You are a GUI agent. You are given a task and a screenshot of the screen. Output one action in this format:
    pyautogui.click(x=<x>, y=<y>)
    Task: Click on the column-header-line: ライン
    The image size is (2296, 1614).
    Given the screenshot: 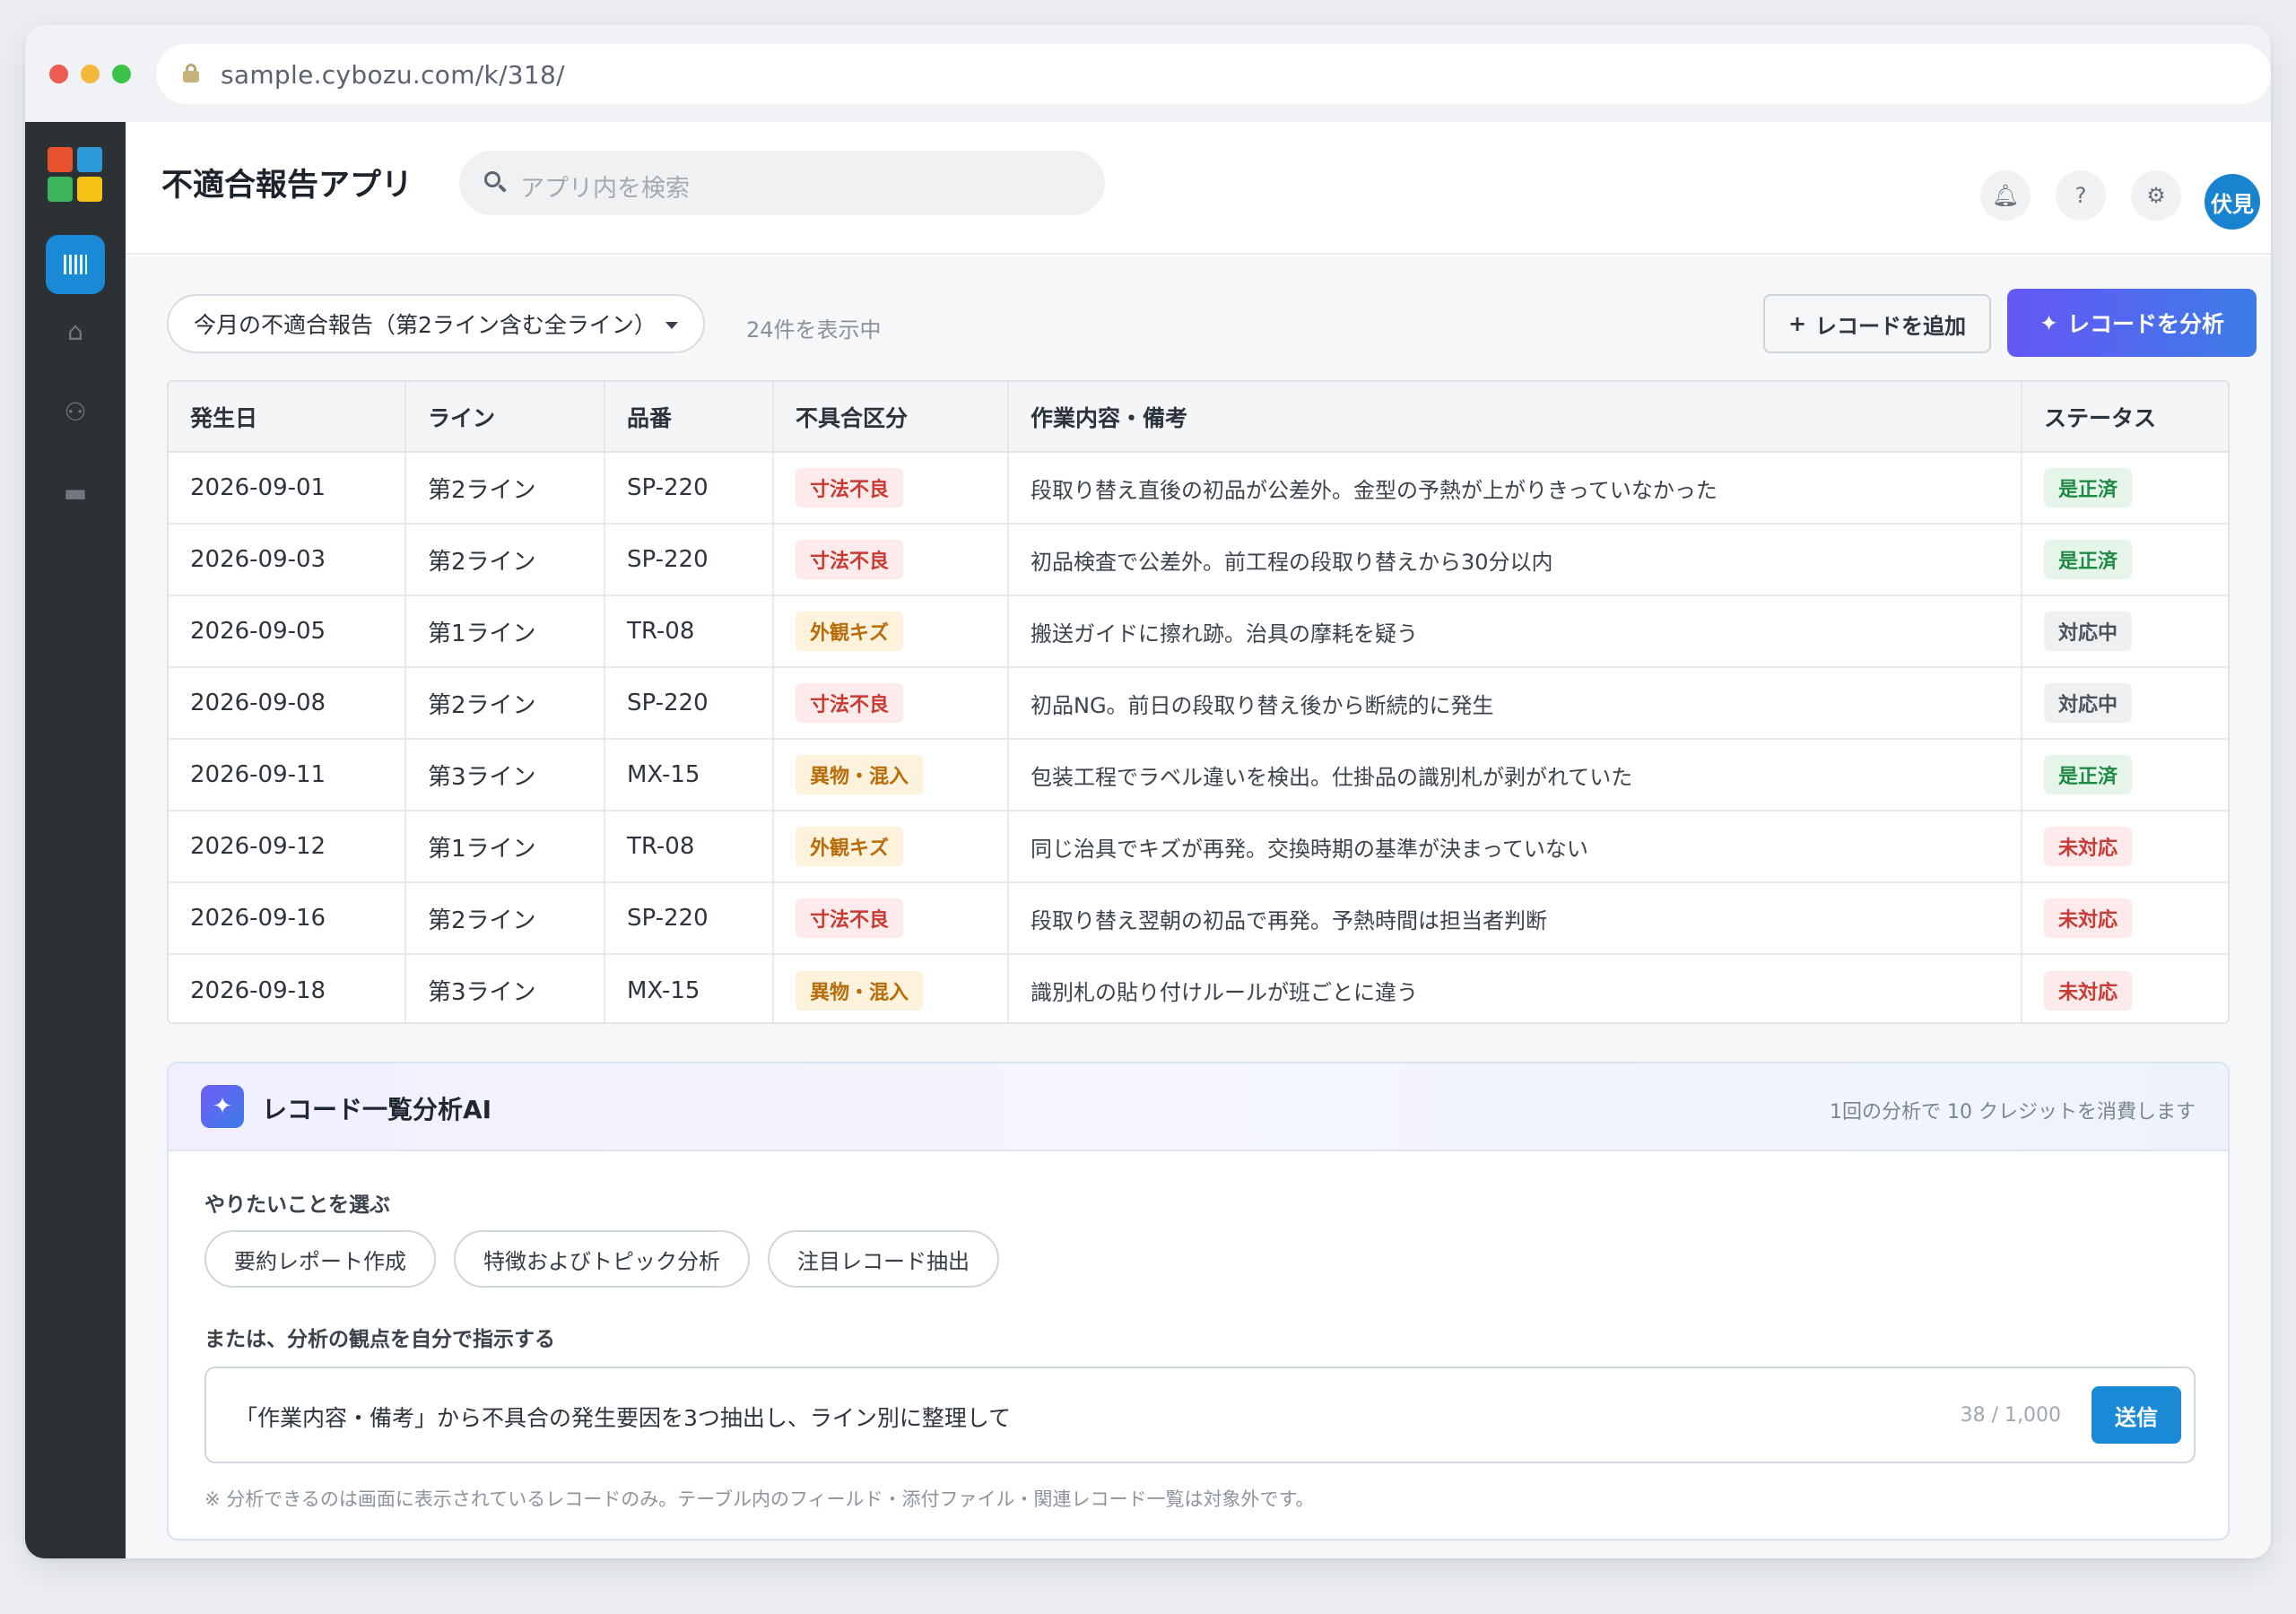 What is the action you would take?
    pyautogui.click(x=505, y=417)
    